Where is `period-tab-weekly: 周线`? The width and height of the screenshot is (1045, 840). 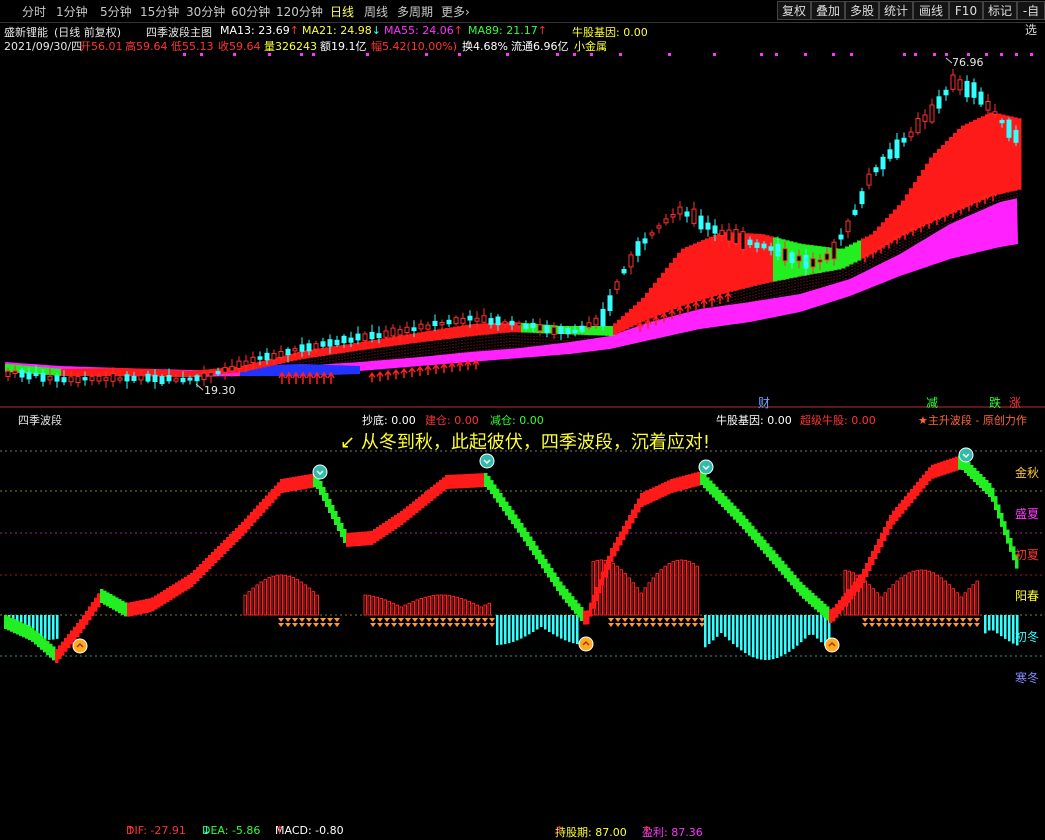 period-tab-weekly: 周线 is located at coordinates (376, 11).